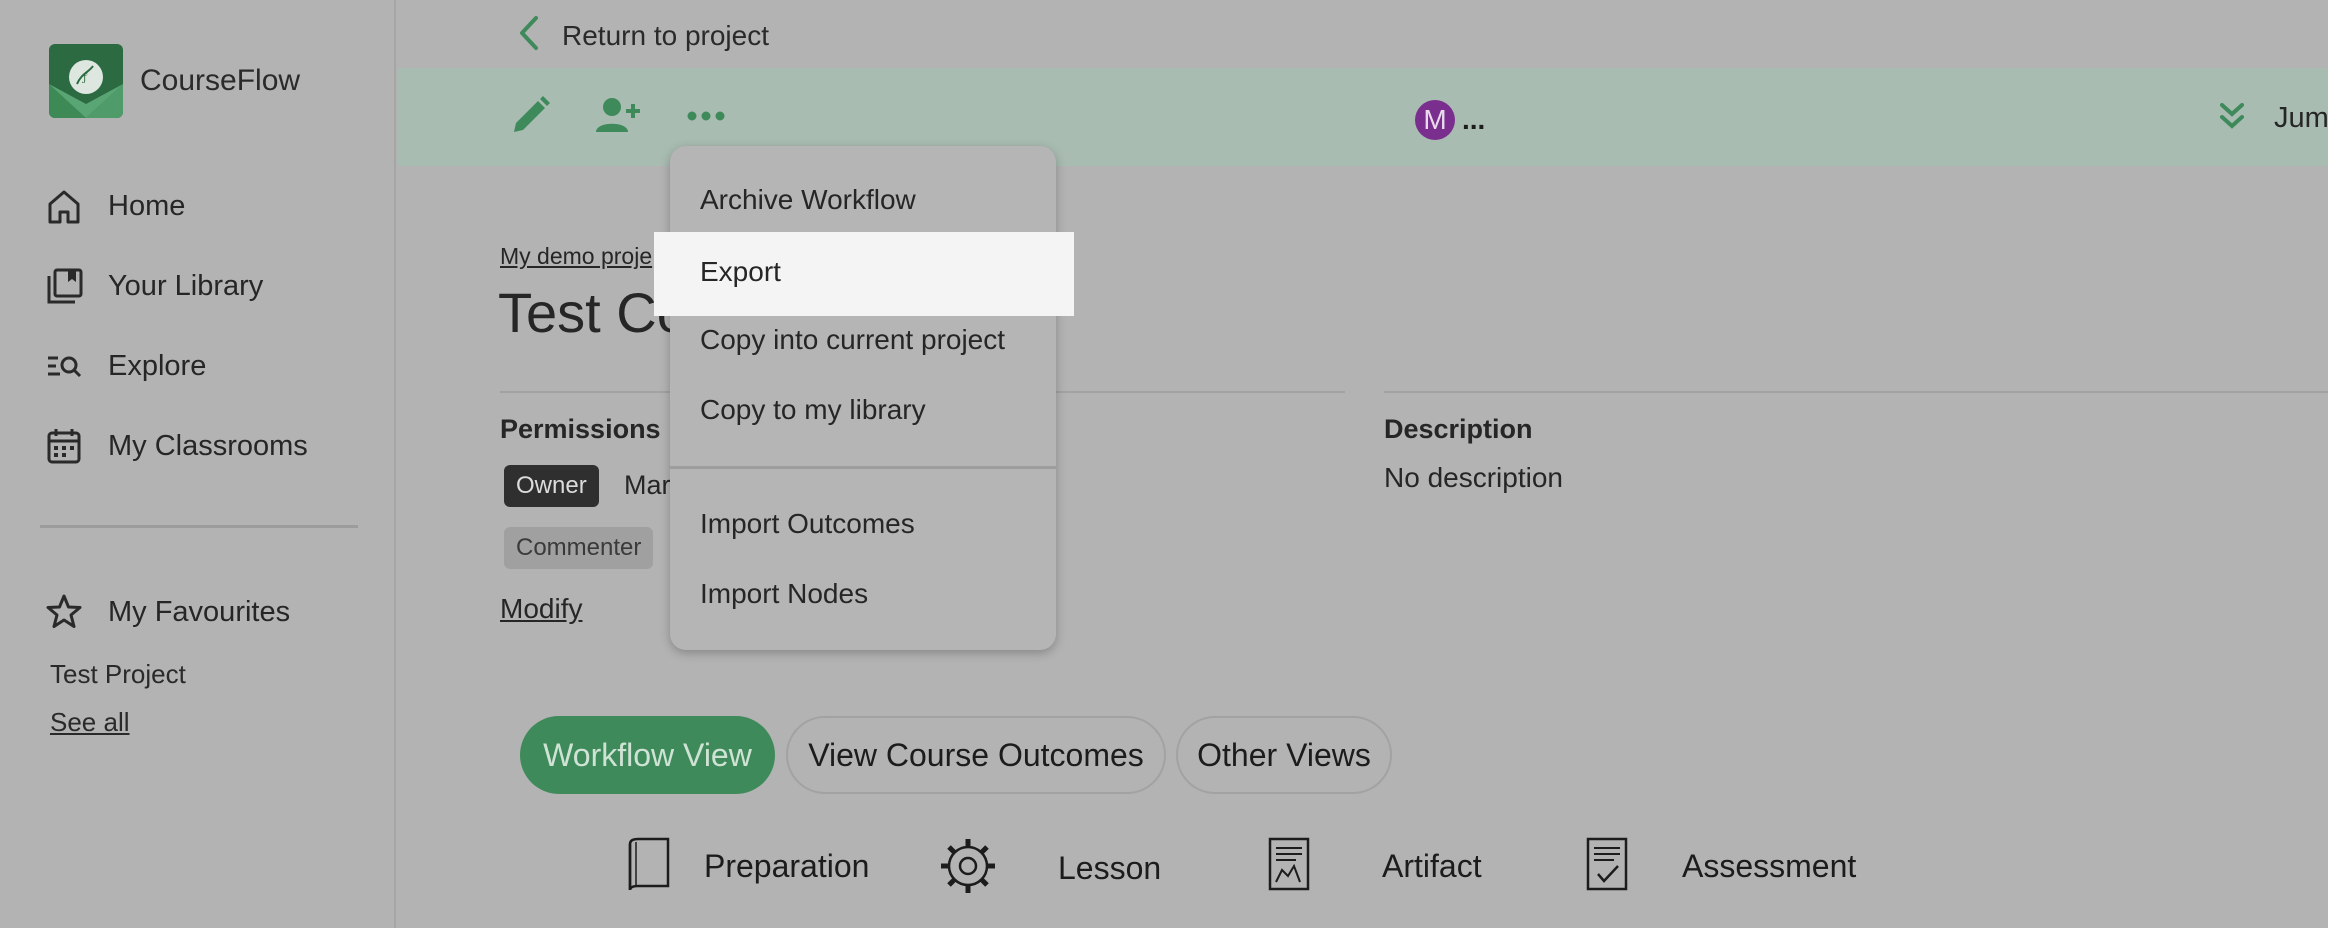 This screenshot has height=928, width=2328. What do you see at coordinates (1374, 866) in the screenshot?
I see `node-type-artifact: Artifact` at bounding box center [1374, 866].